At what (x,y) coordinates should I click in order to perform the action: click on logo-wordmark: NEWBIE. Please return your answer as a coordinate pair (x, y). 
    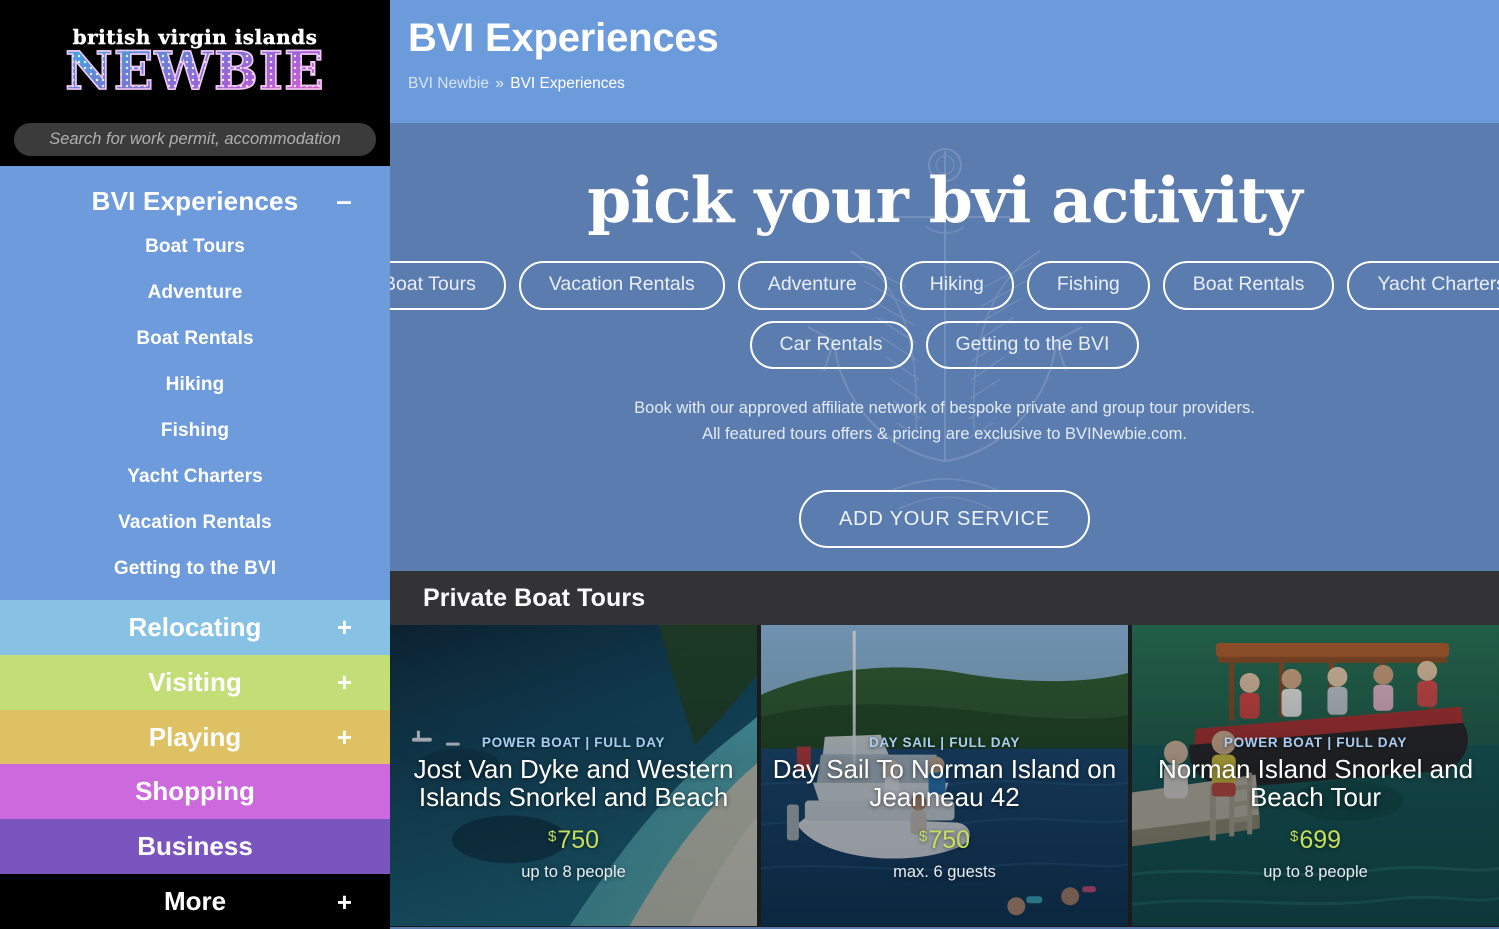
    Looking at the image, I should click on (194, 72).